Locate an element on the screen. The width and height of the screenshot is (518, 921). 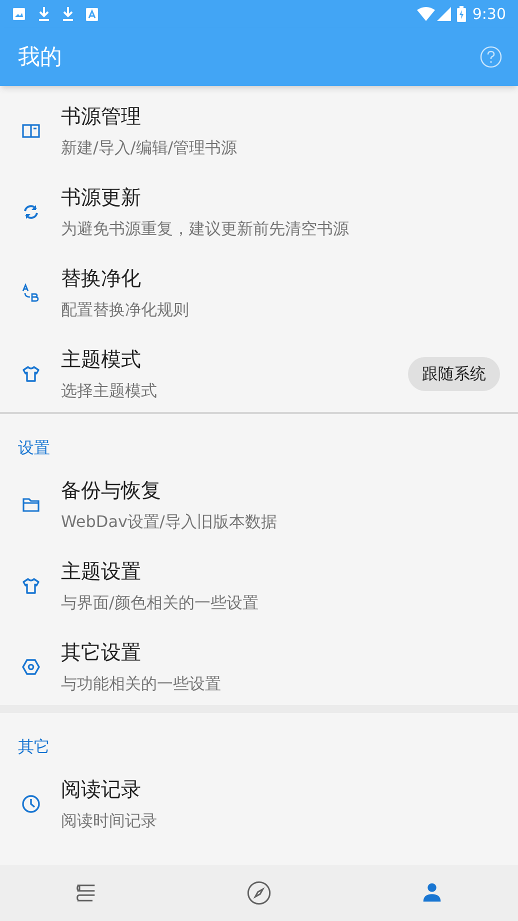
item-subtitle: 与界面/颜色相关的一些设置 is located at coordinates (159, 602).